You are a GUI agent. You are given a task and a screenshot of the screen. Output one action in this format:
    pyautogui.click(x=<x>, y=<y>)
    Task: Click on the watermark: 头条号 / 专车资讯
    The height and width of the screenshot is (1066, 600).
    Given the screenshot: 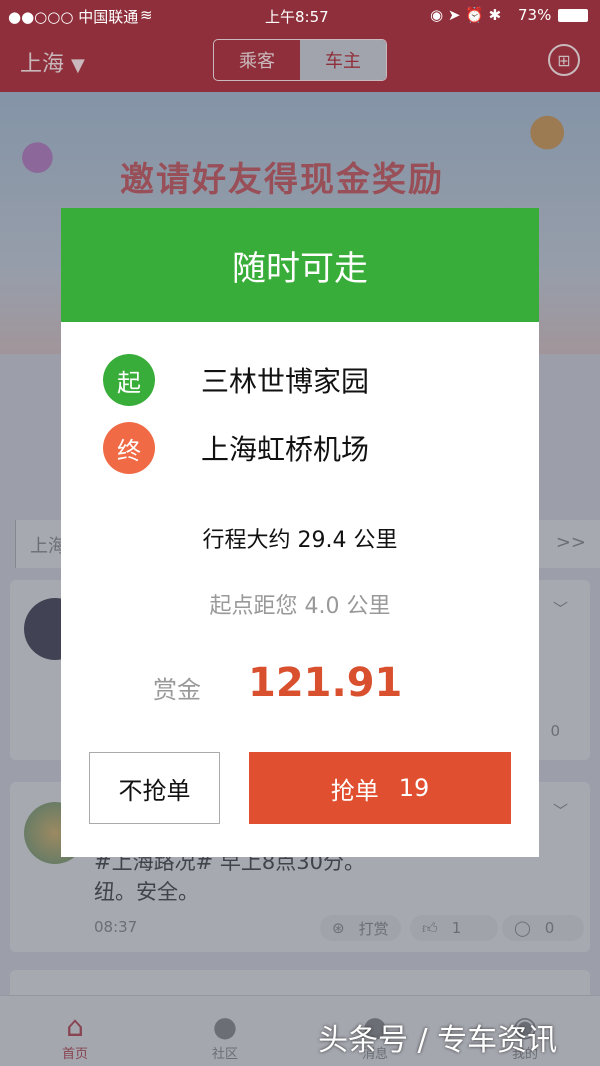 What is the action you would take?
    pyautogui.click(x=438, y=1040)
    